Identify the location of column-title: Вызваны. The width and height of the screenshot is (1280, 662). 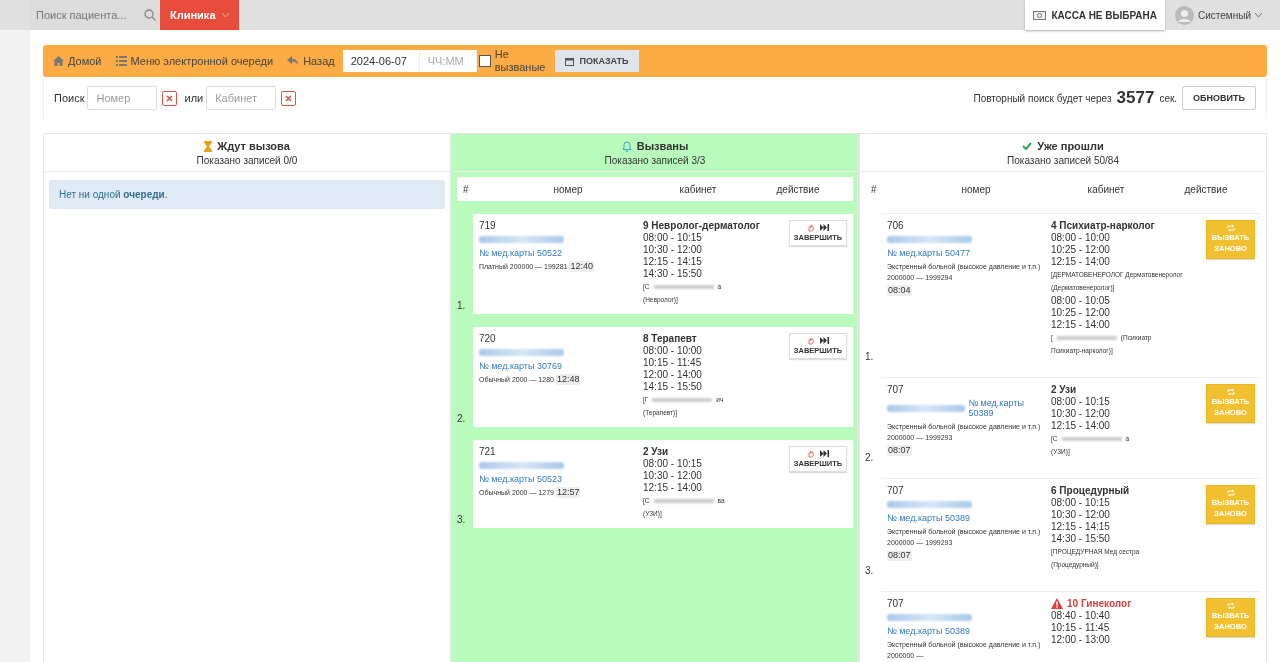
(662, 146).